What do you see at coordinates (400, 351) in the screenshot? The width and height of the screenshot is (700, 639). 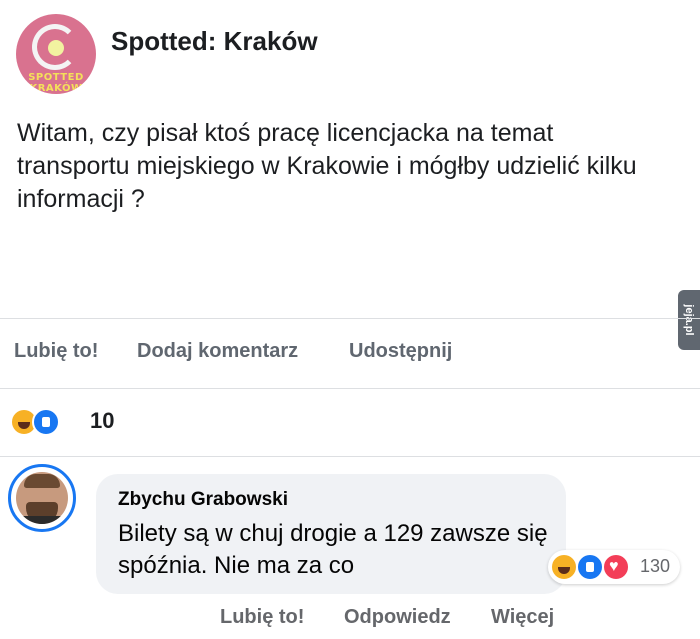 I see `share-button: Udostępnij` at bounding box center [400, 351].